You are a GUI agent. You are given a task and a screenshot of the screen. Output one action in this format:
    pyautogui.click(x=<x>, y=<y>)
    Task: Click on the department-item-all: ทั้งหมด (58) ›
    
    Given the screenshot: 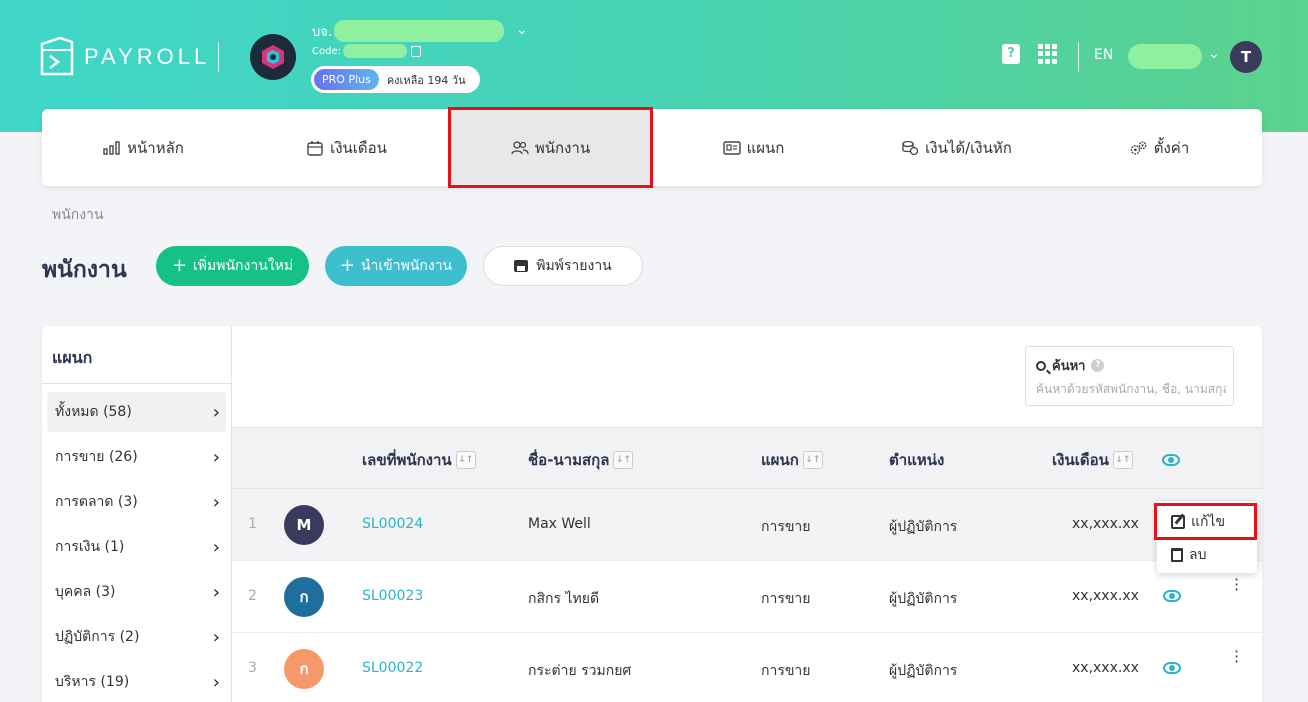 What is the action you would take?
    pyautogui.click(x=136, y=412)
    